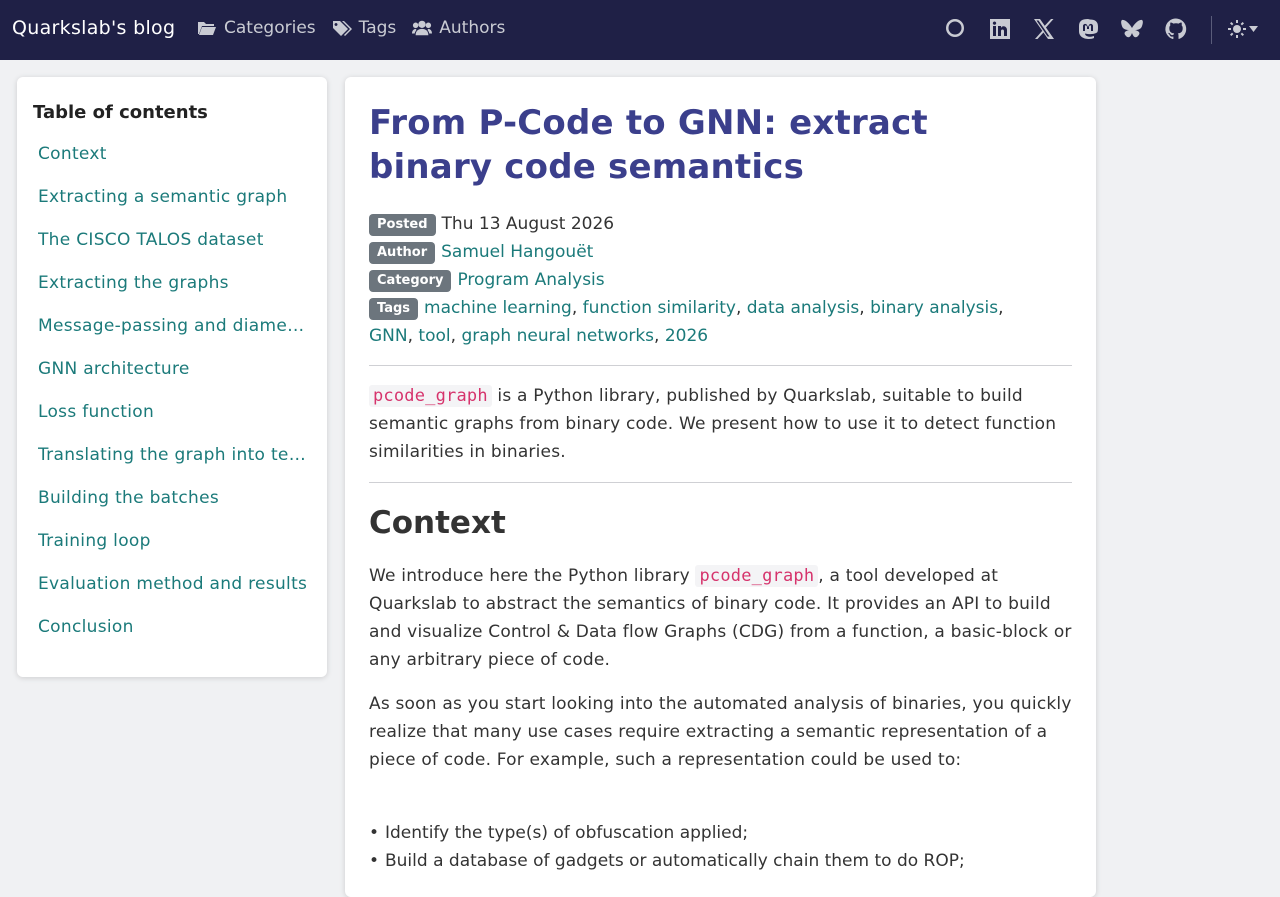  I want to click on tags-badge: Tags, so click(394, 309).